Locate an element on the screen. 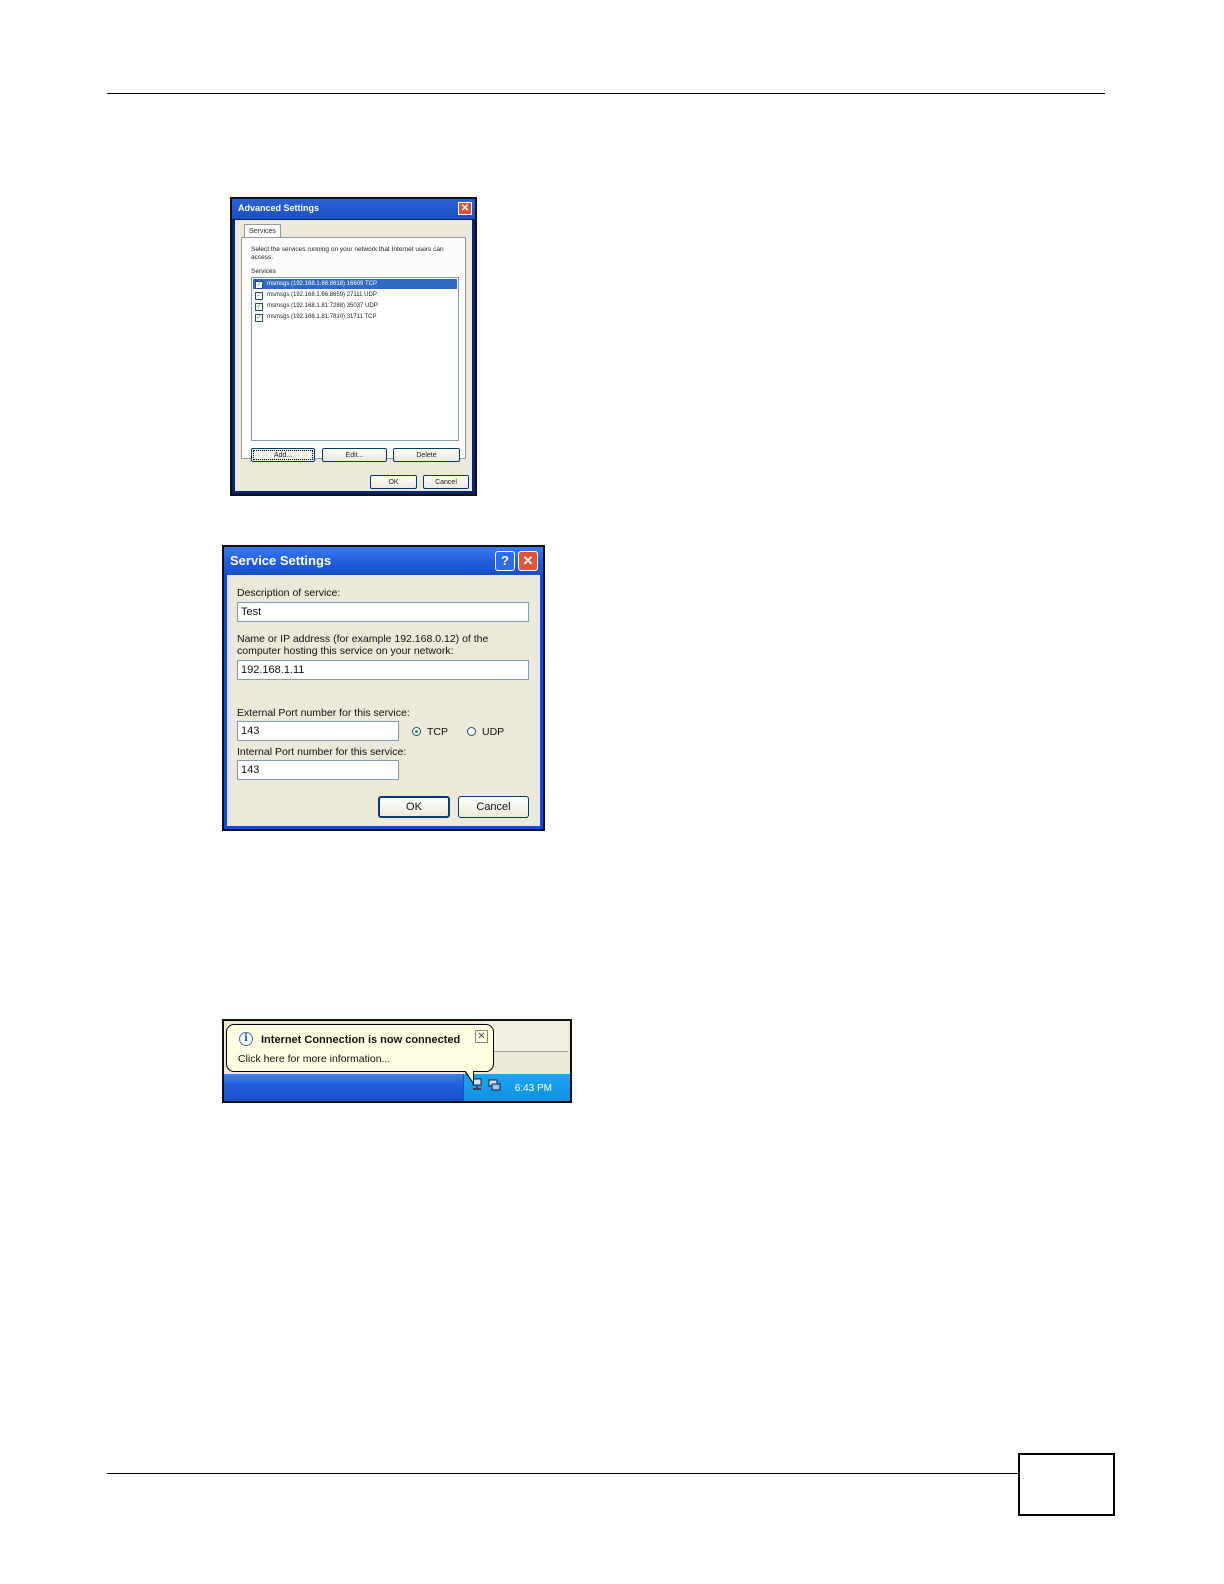  tab-services: Services is located at coordinates (262, 231).